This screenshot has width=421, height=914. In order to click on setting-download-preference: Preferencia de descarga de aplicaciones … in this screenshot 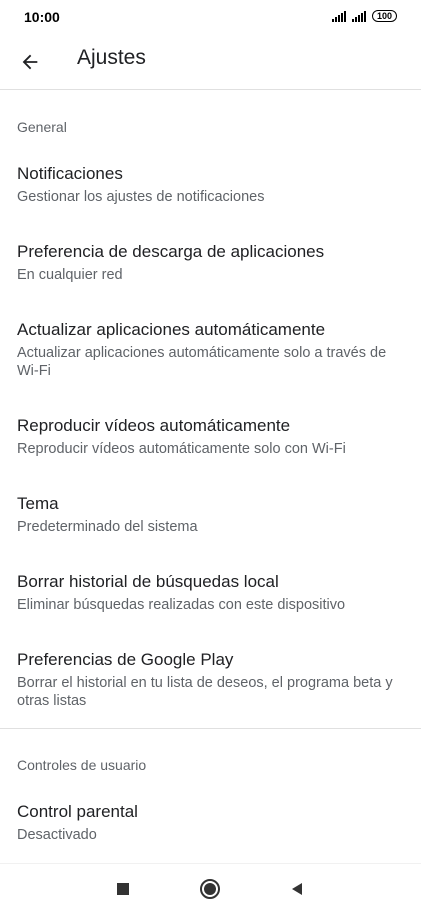, I will do `click(210, 268)`.